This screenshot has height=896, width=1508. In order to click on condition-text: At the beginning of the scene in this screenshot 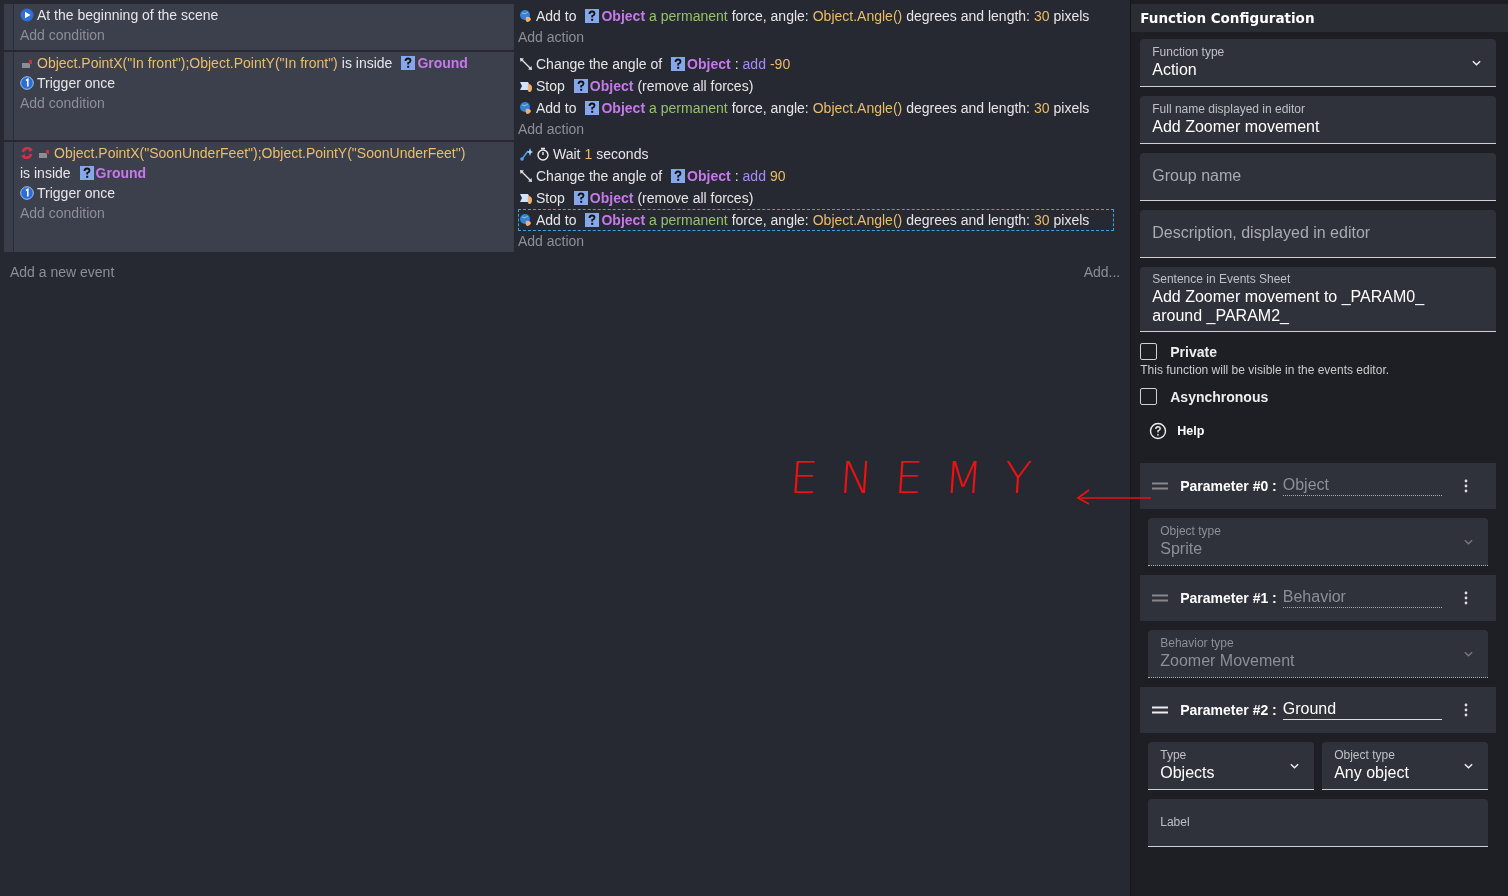, I will do `click(128, 15)`.